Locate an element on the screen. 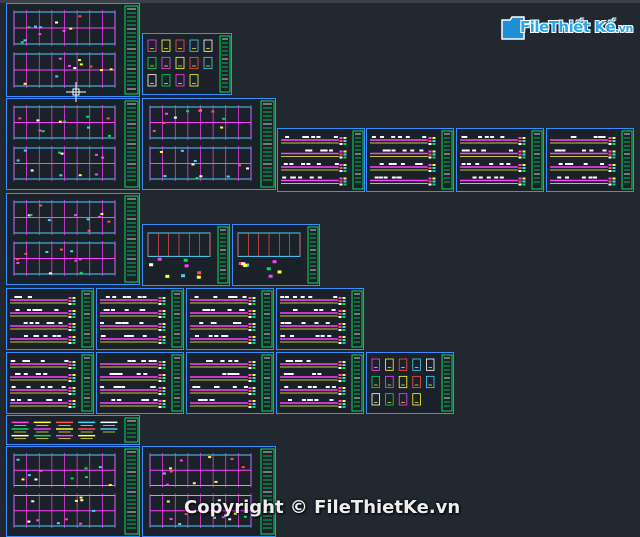 This screenshot has width=640, height=537. copyright-watermark: Copyright © FileThietKe.vn is located at coordinates (322, 507).